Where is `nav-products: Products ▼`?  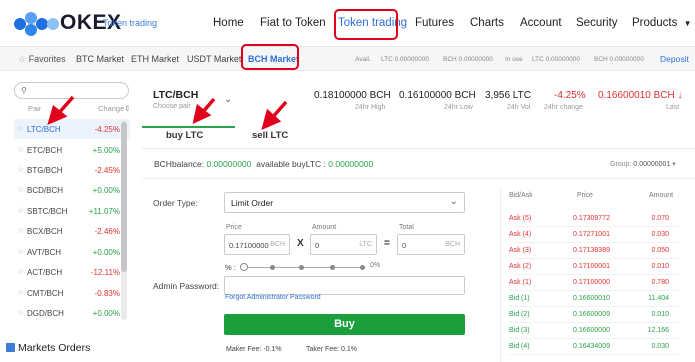 nav-products: Products ▼ is located at coordinates (662, 23).